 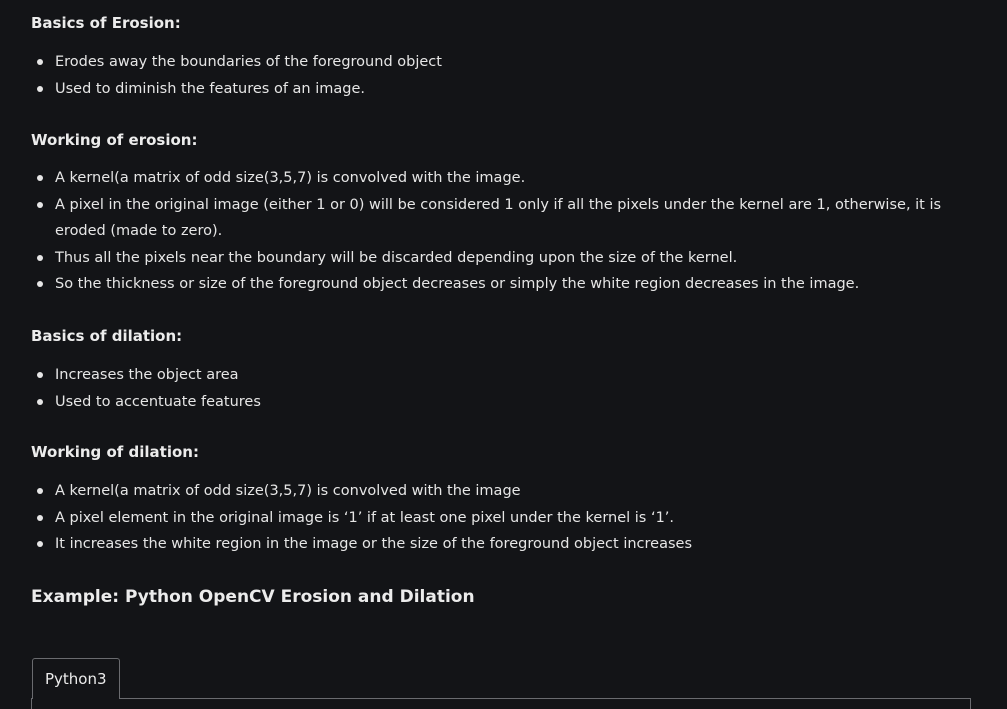 What do you see at coordinates (106, 23) in the screenshot?
I see `heading-basics-of-erosion: Basics of Erosion:` at bounding box center [106, 23].